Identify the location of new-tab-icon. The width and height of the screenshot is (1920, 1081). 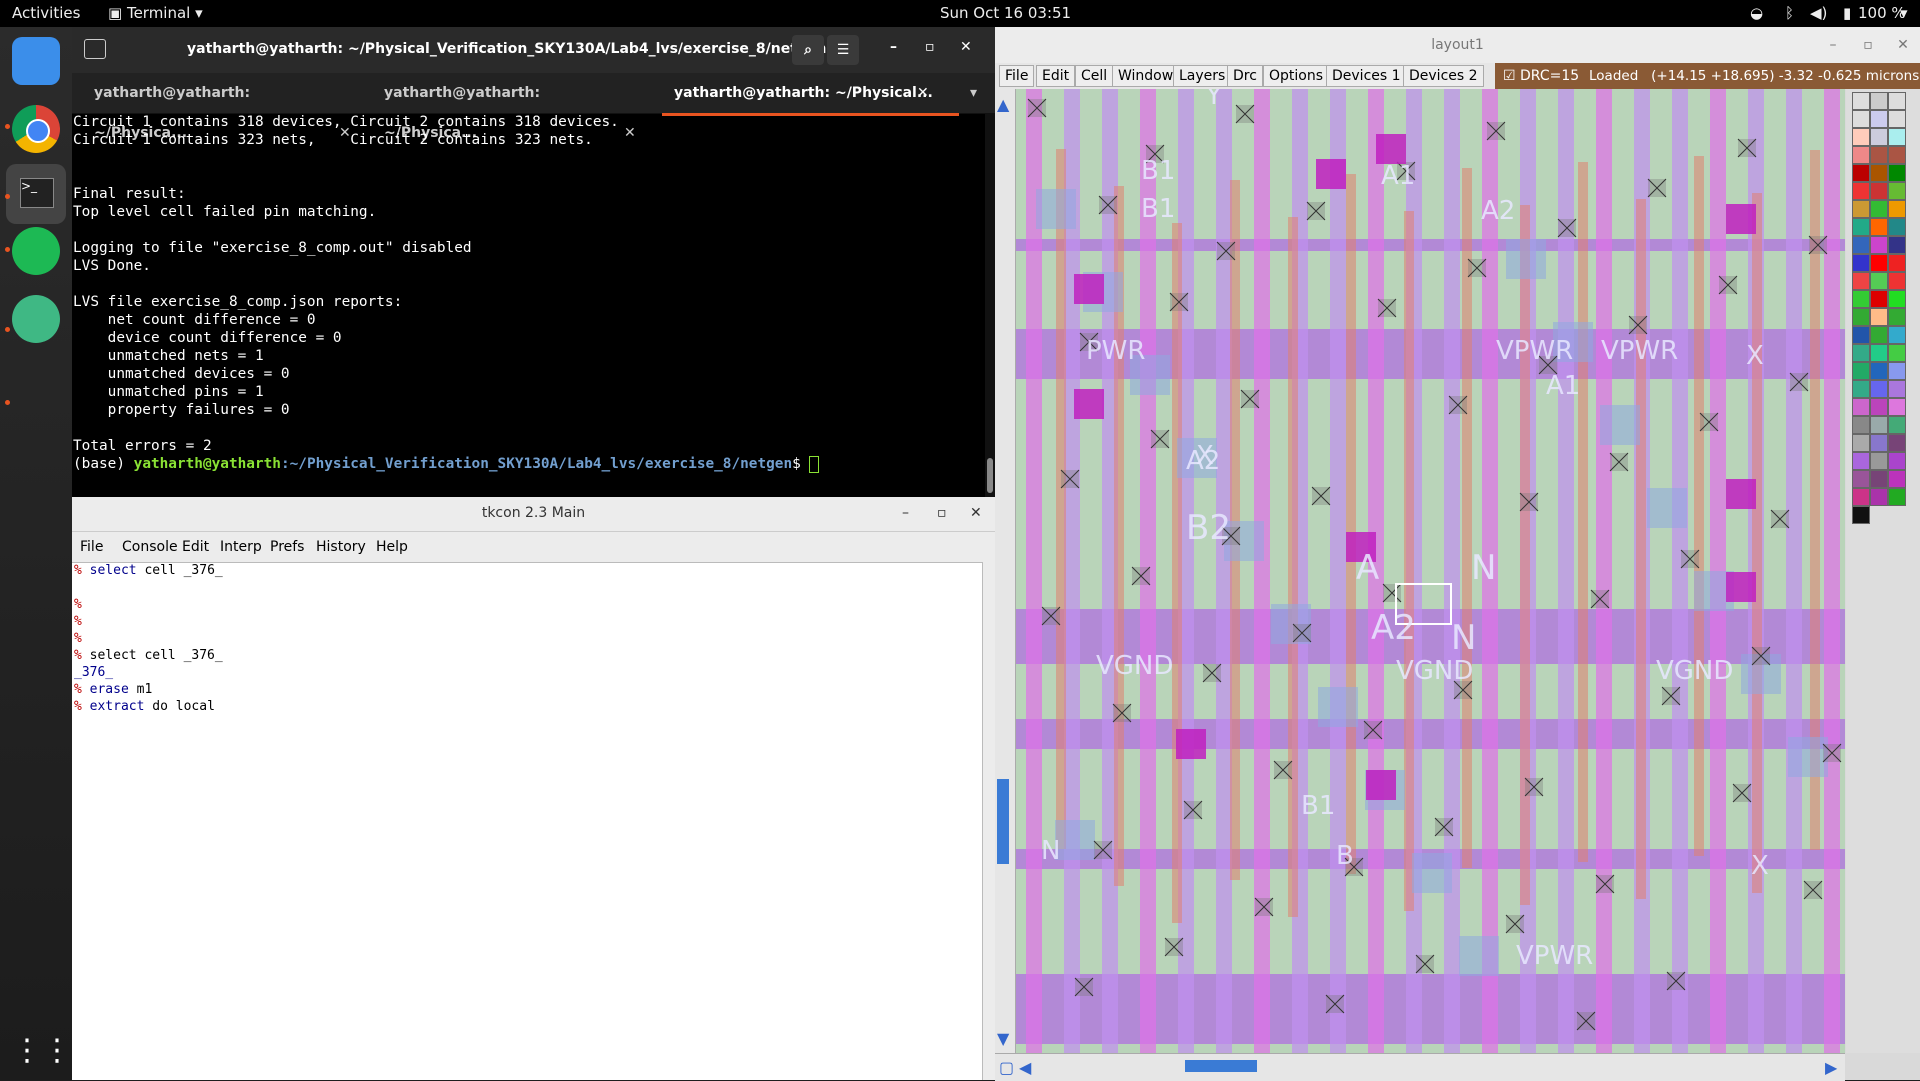
(95, 49).